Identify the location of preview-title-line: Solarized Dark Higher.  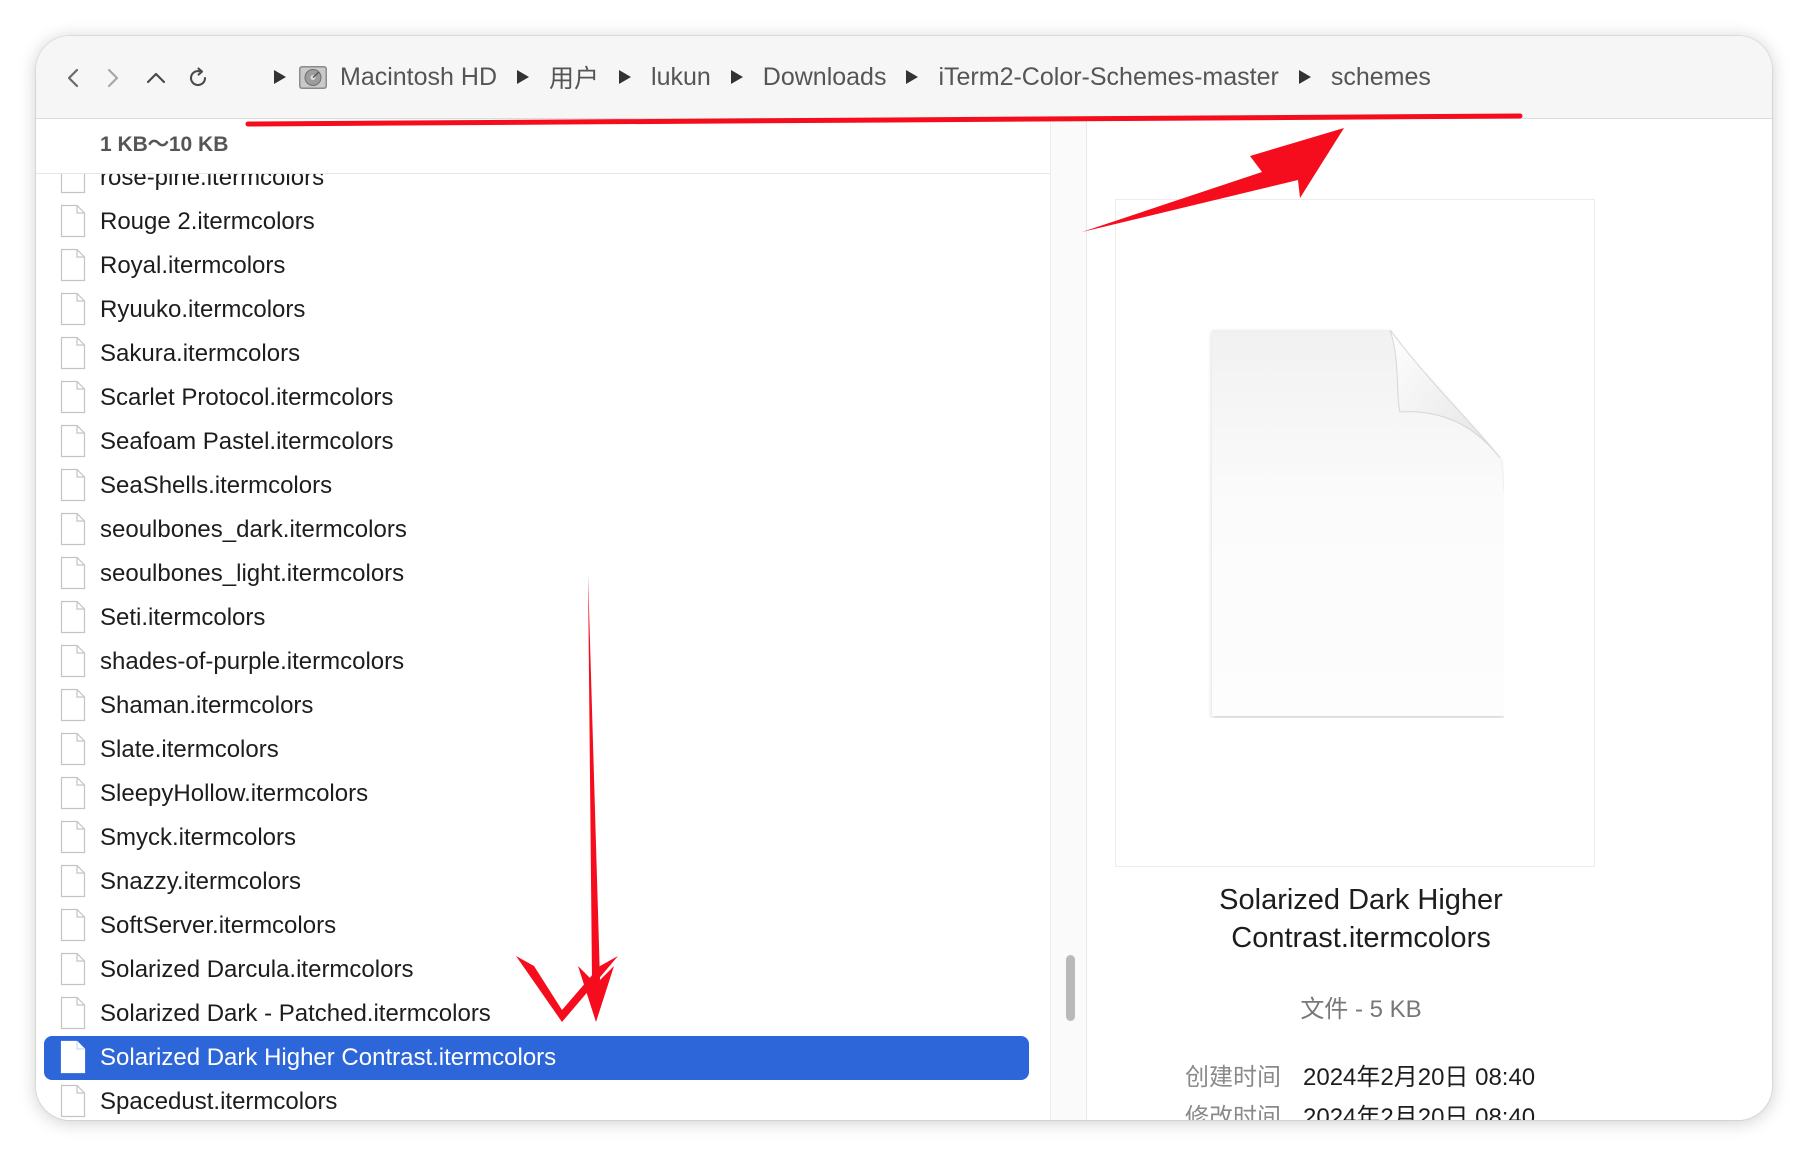
(1361, 900).